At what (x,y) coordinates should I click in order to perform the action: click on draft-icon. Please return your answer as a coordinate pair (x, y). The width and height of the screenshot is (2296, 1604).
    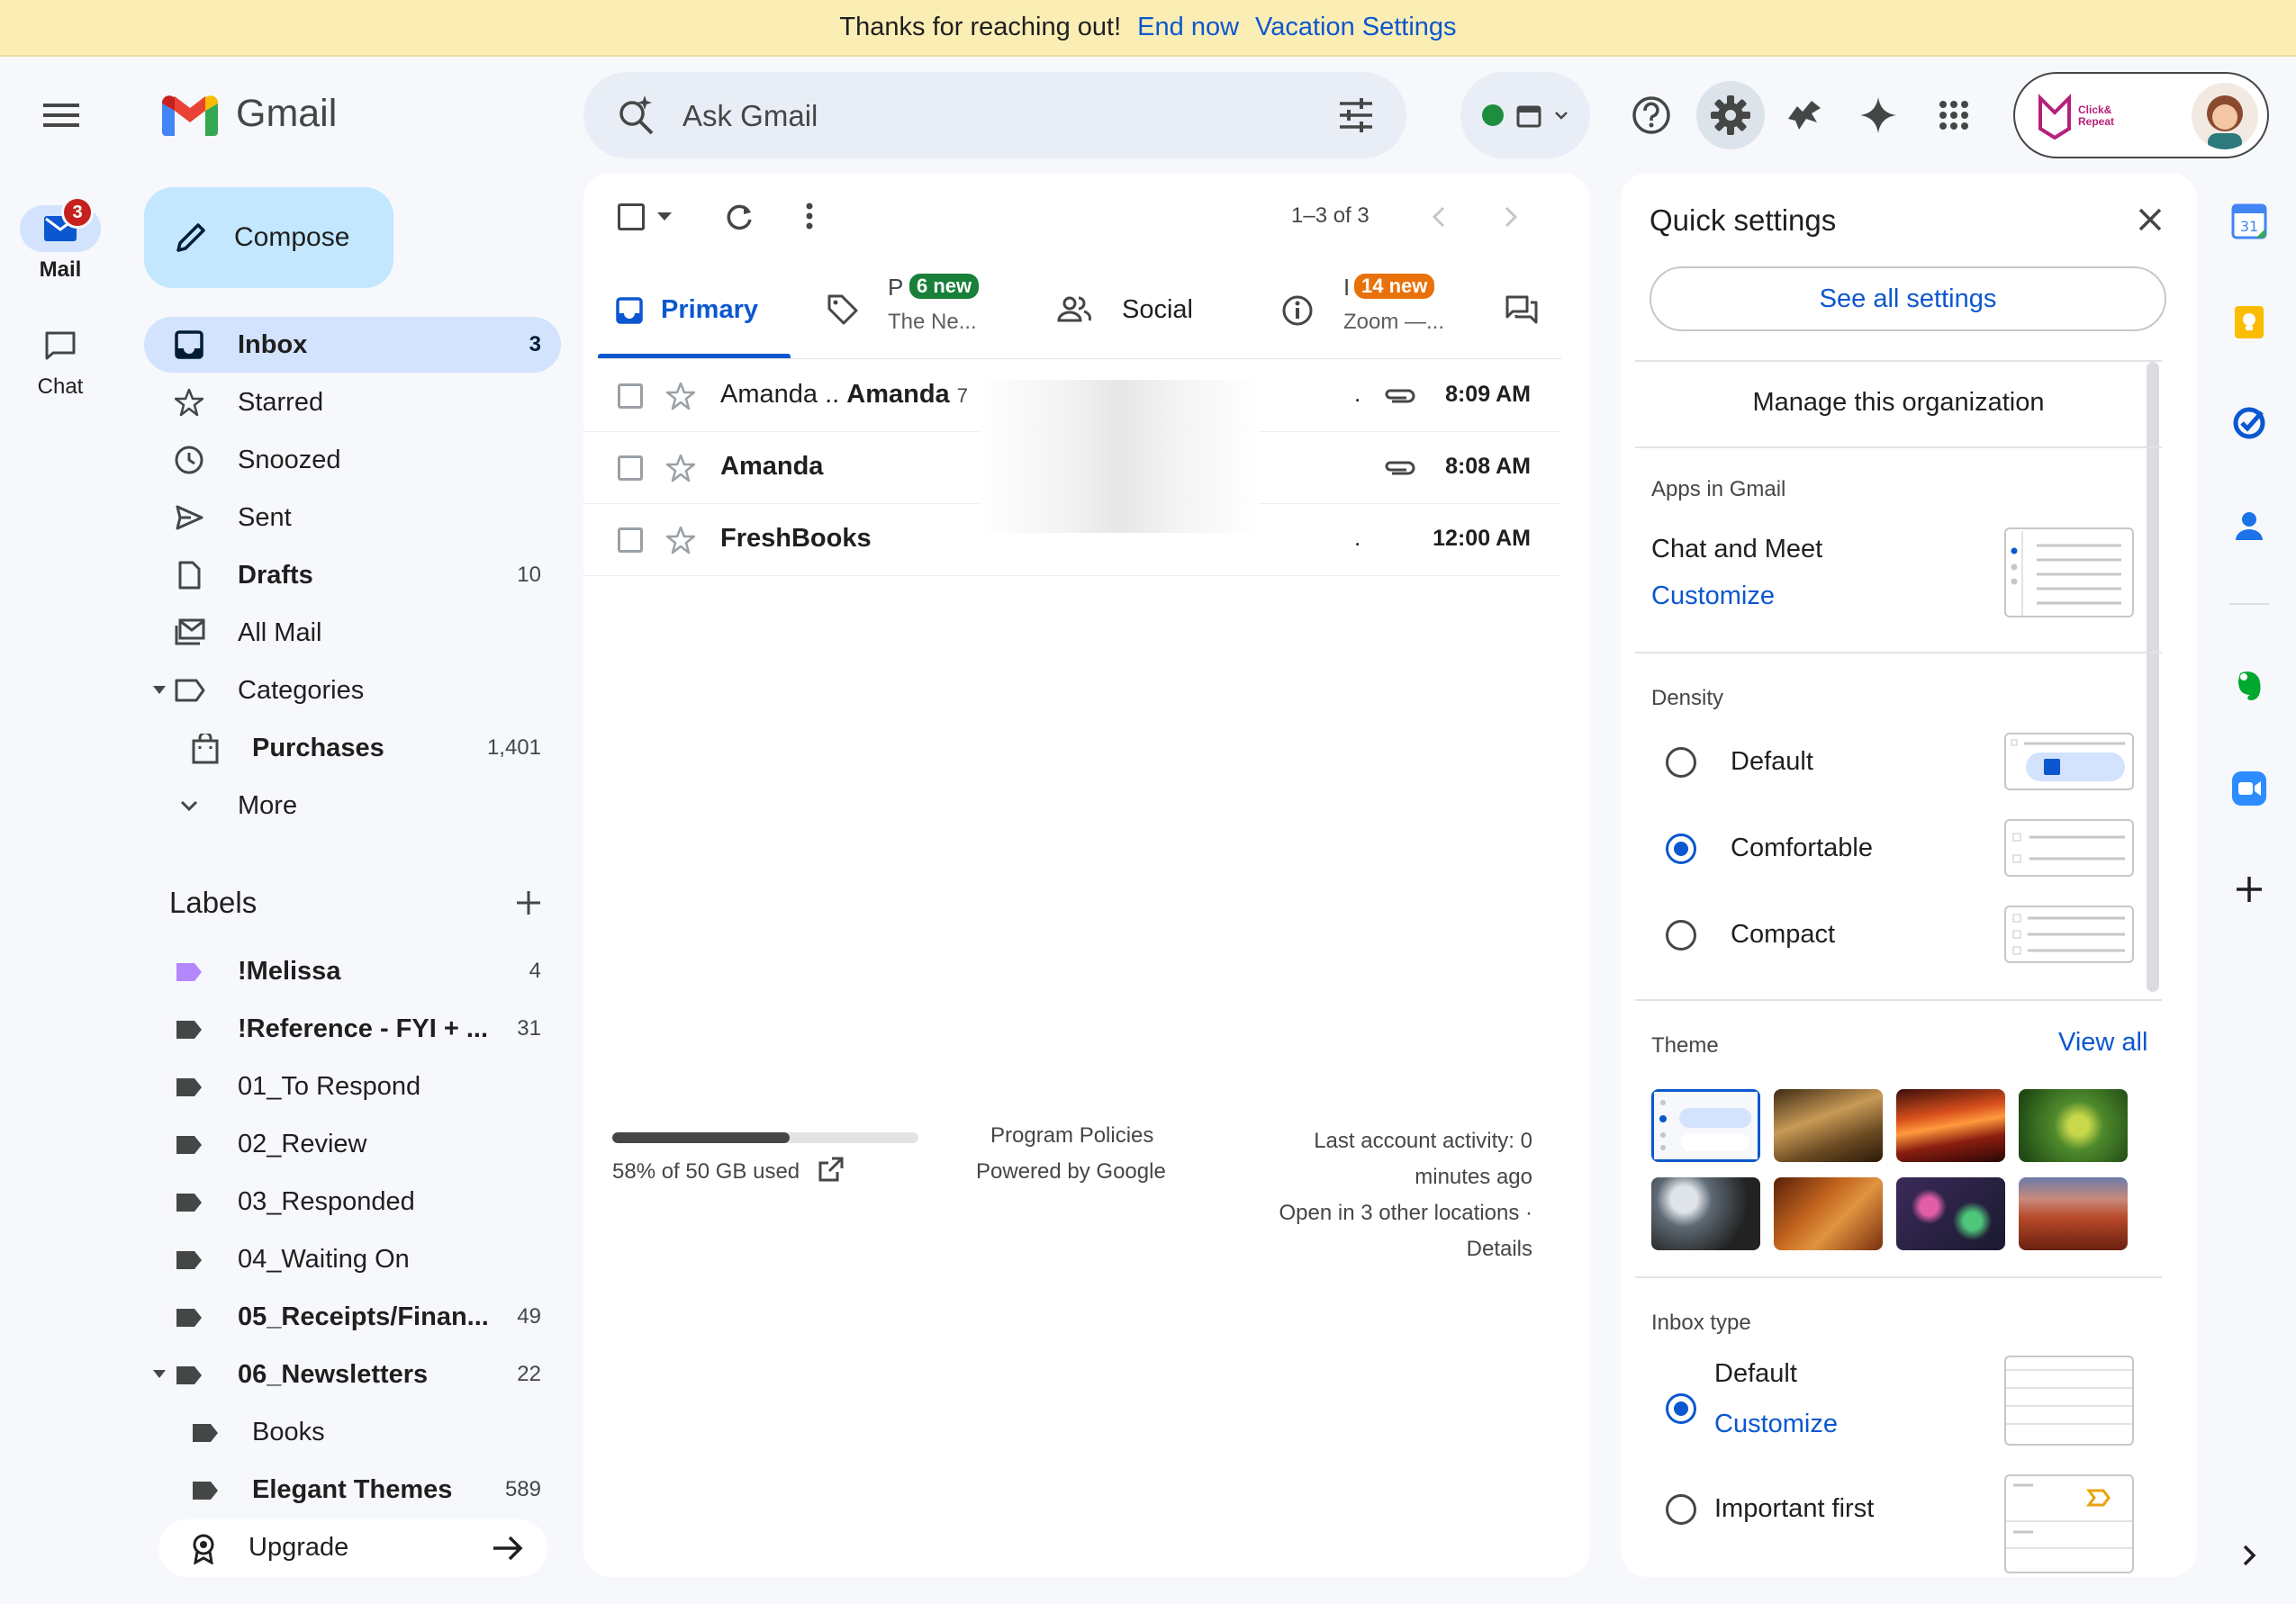
    Looking at the image, I should click on (190, 575).